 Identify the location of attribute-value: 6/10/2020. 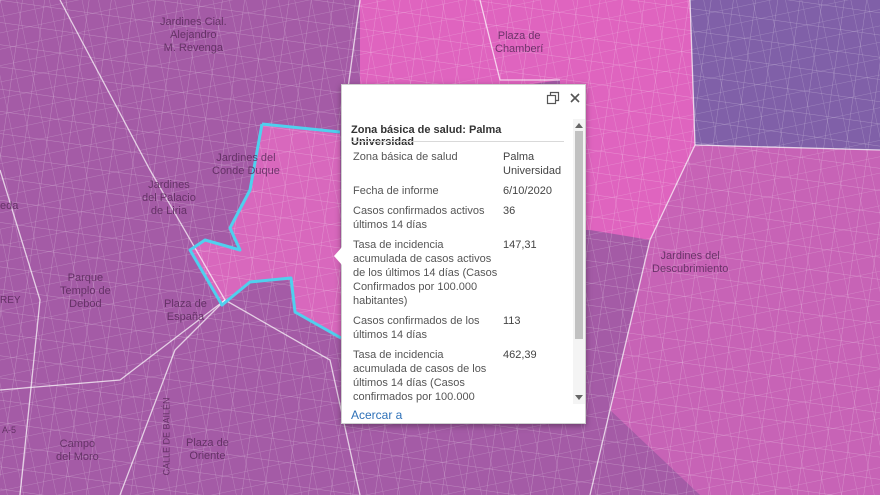
(527, 191).